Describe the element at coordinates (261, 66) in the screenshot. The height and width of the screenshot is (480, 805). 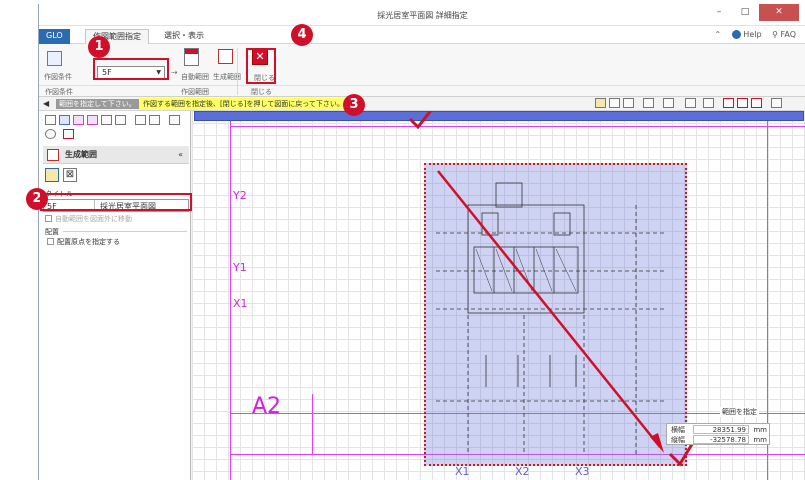
I see `highlight-close-button` at that location.